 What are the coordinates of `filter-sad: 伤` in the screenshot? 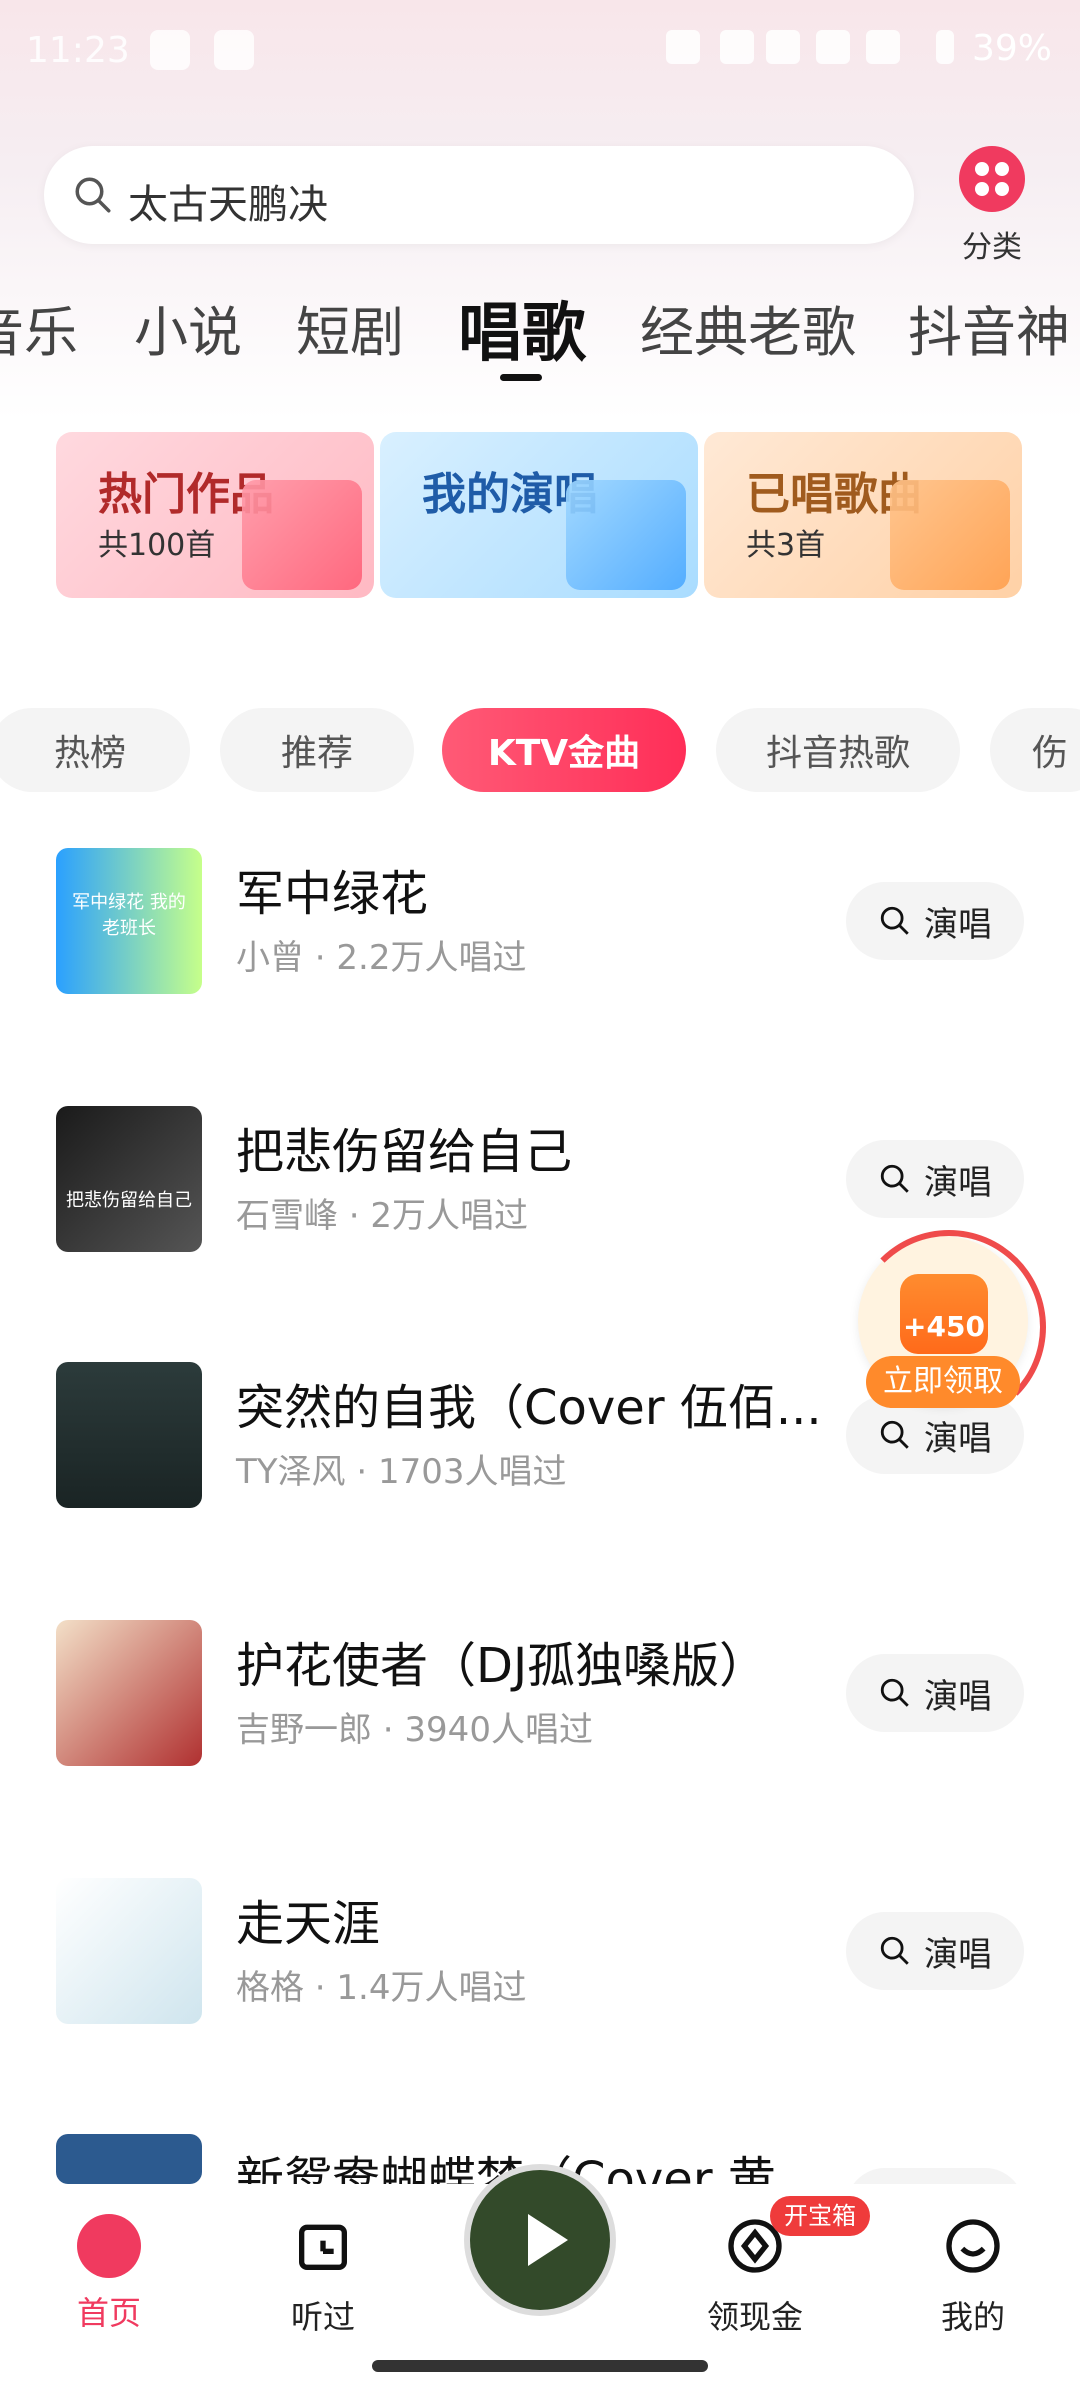 It's located at (1035, 750).